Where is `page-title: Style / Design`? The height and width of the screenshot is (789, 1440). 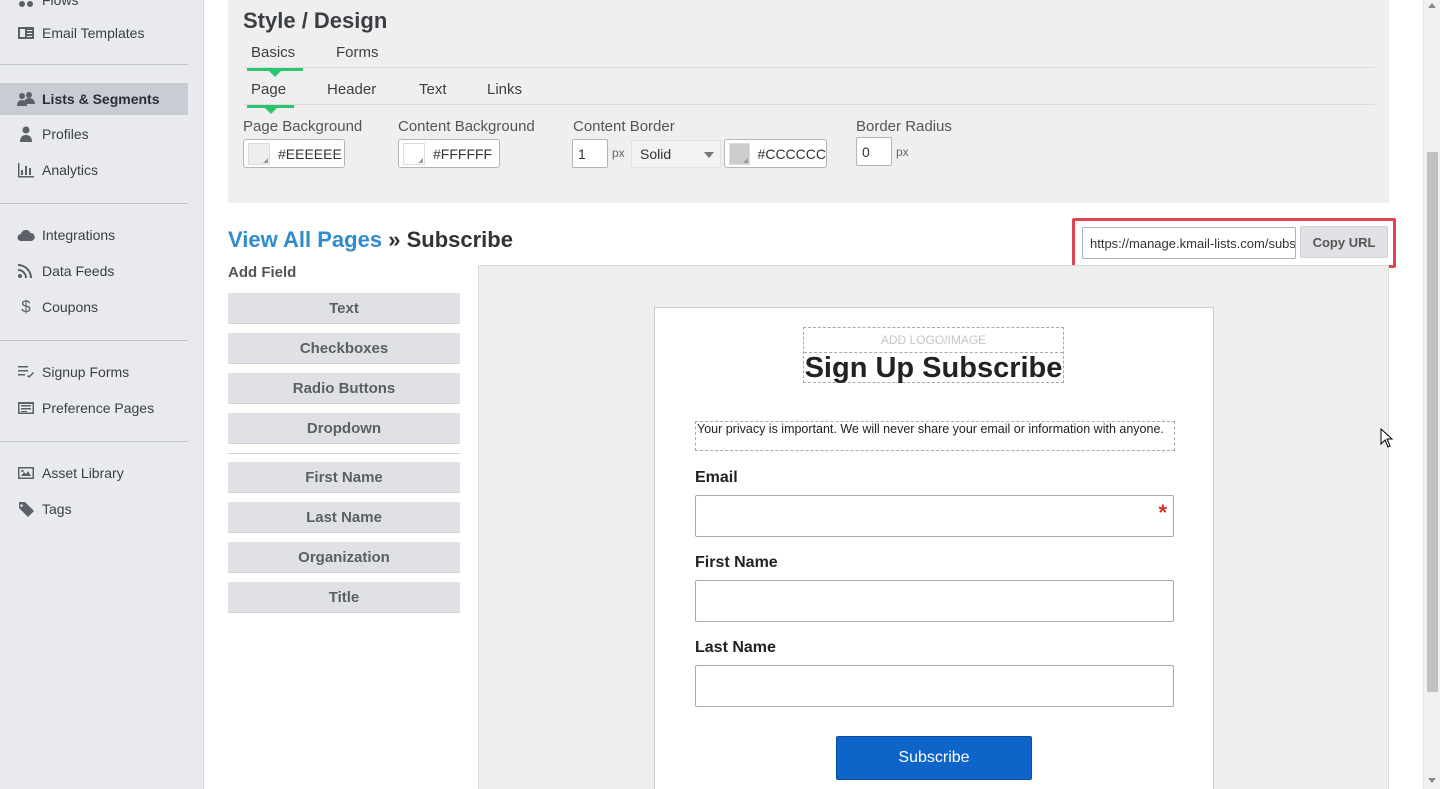
page-title: Style / Design is located at coordinates (315, 20).